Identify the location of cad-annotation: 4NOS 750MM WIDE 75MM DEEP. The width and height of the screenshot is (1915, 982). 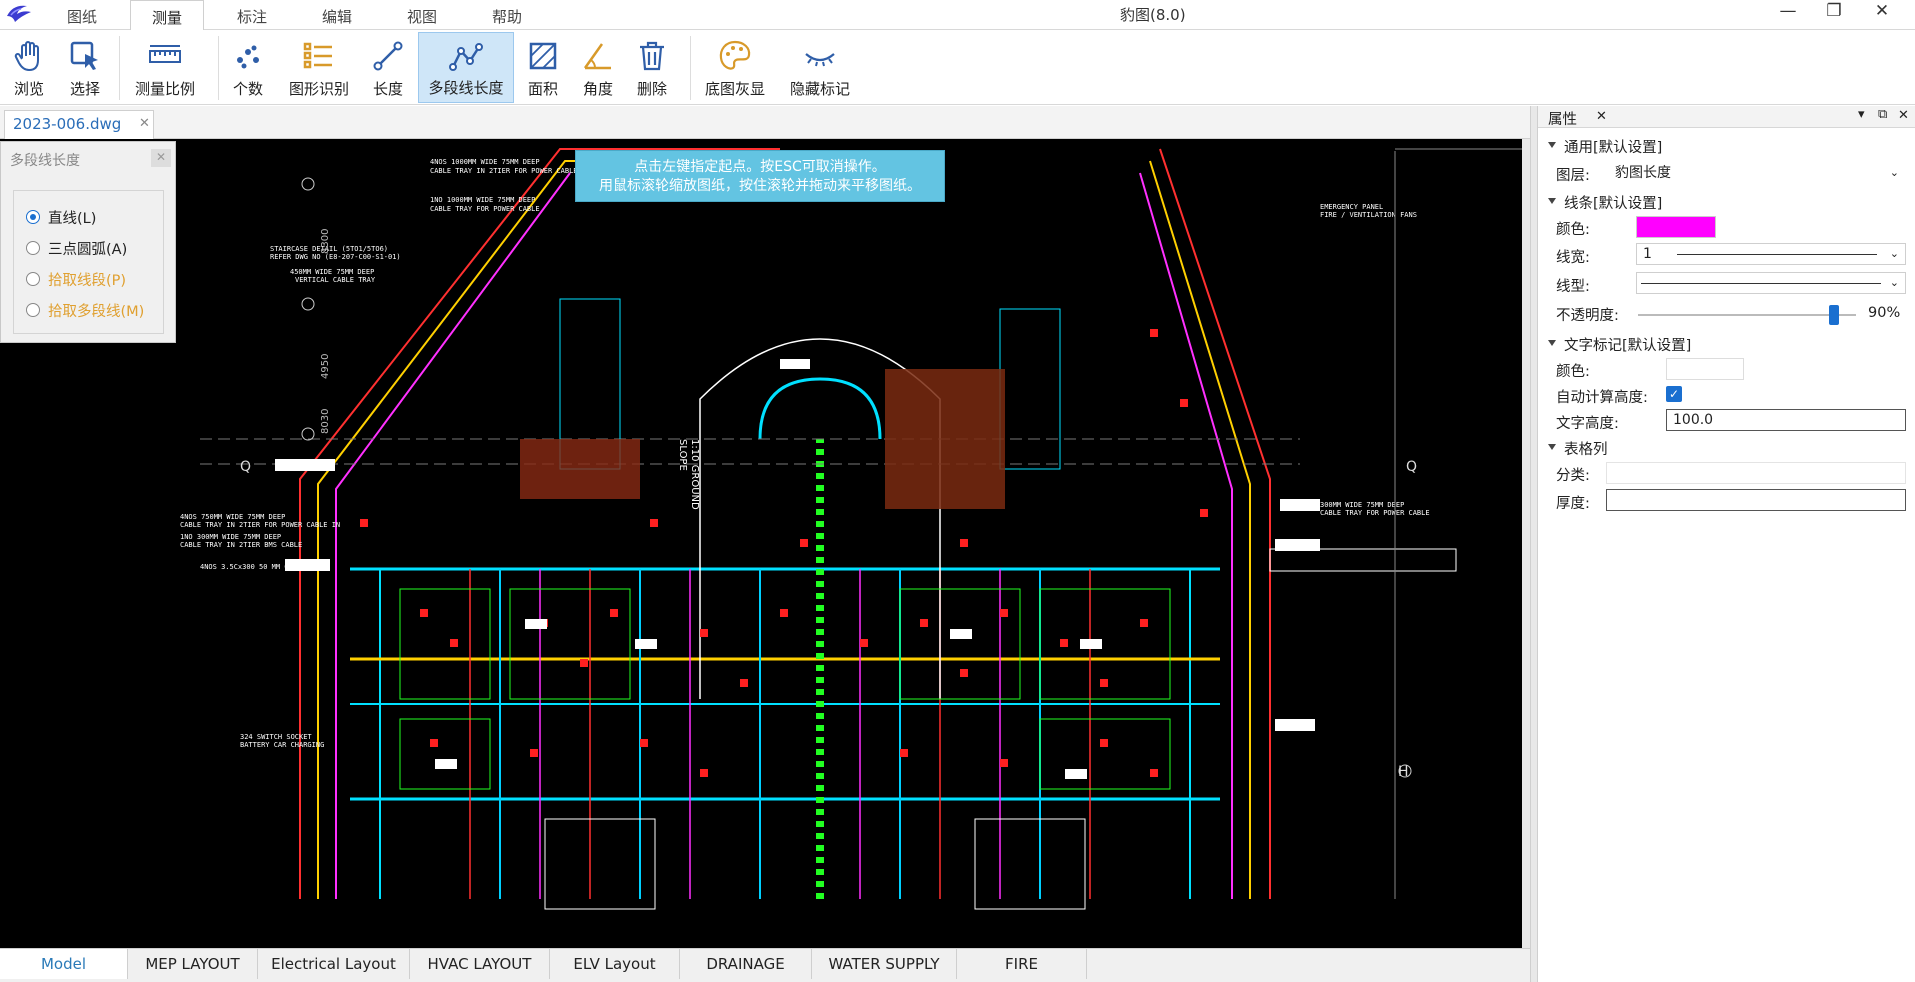
(232, 517).